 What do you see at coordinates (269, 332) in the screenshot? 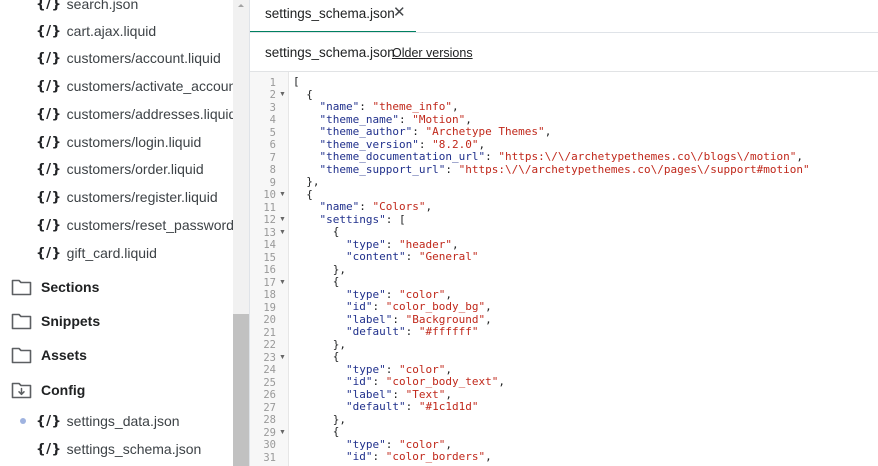
I see `line-number: 21` at bounding box center [269, 332].